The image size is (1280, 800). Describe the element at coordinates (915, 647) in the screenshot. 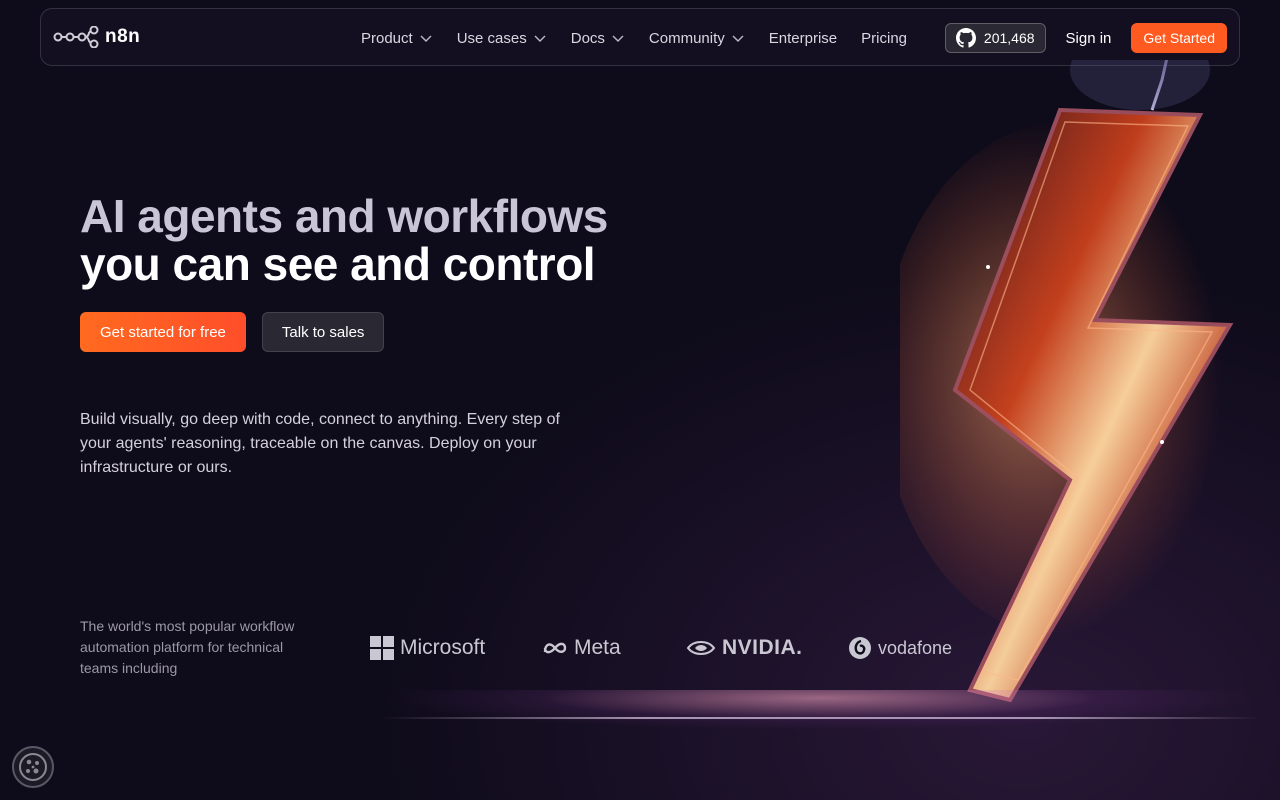

I see `vodafone-label: vodafone` at that location.